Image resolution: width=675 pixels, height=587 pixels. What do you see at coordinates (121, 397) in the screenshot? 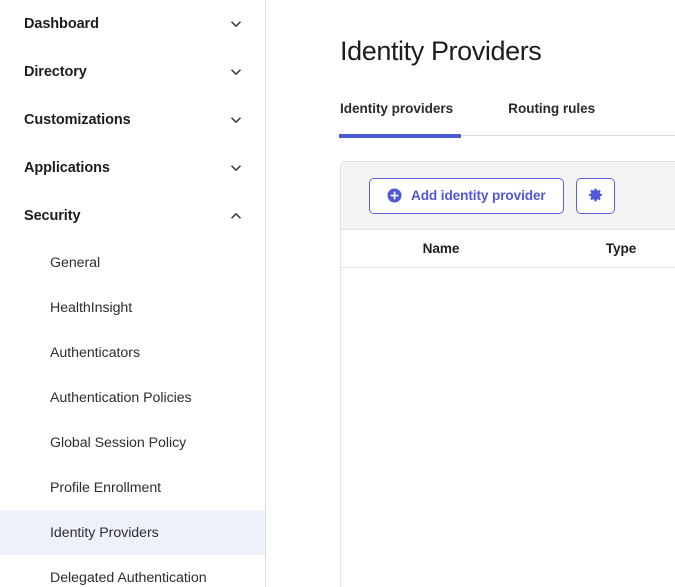
I see `sidebar-item-label: Authentication Policies` at bounding box center [121, 397].